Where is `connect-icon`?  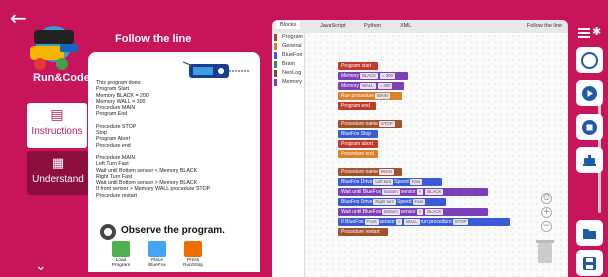
connect-icon is located at coordinates (589, 60).